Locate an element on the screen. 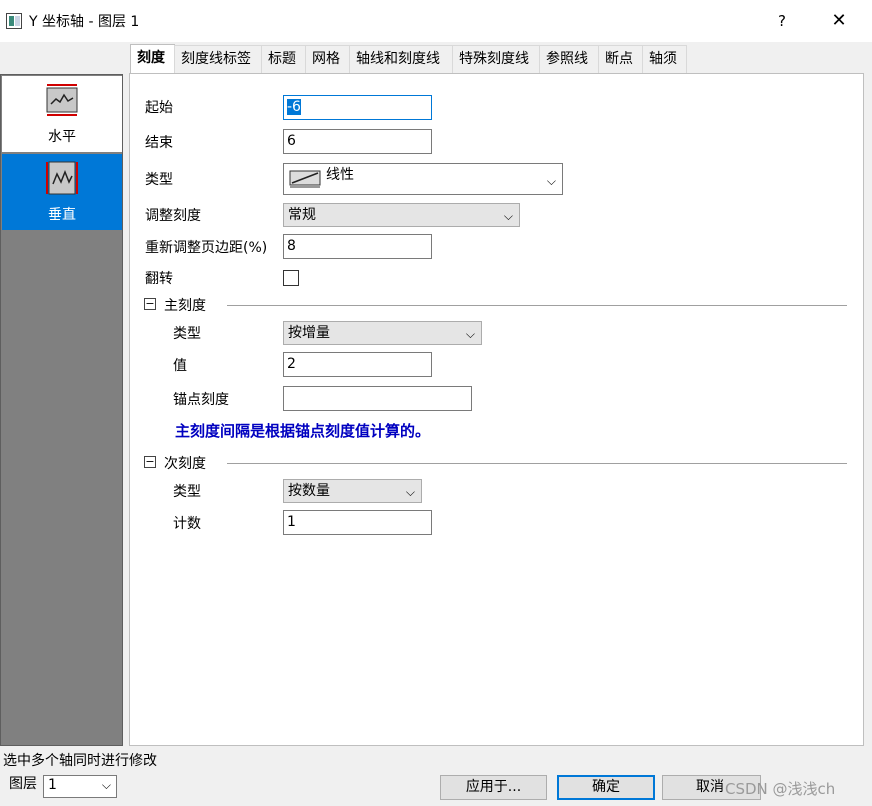 This screenshot has height=806, width=872. help-button: ? is located at coordinates (782, 21).